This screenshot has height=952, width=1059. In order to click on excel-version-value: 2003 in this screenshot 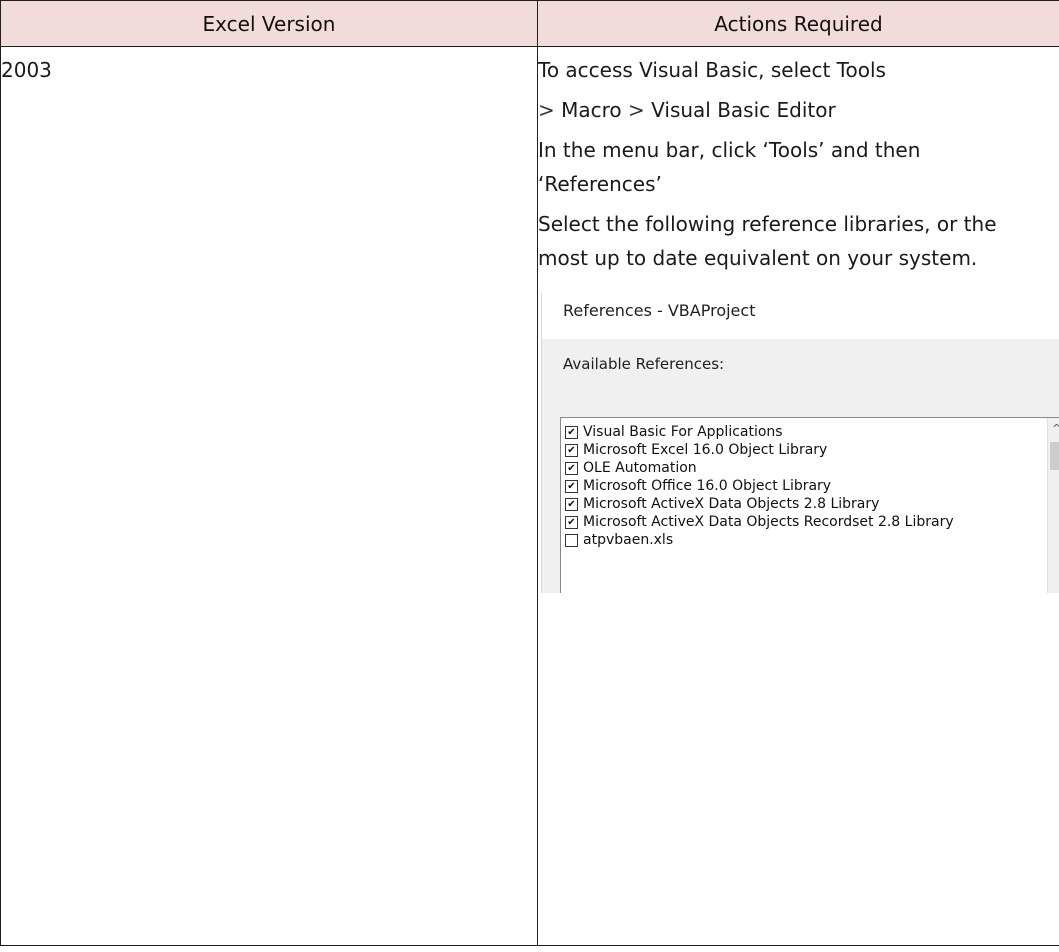, I will do `click(26, 70)`.